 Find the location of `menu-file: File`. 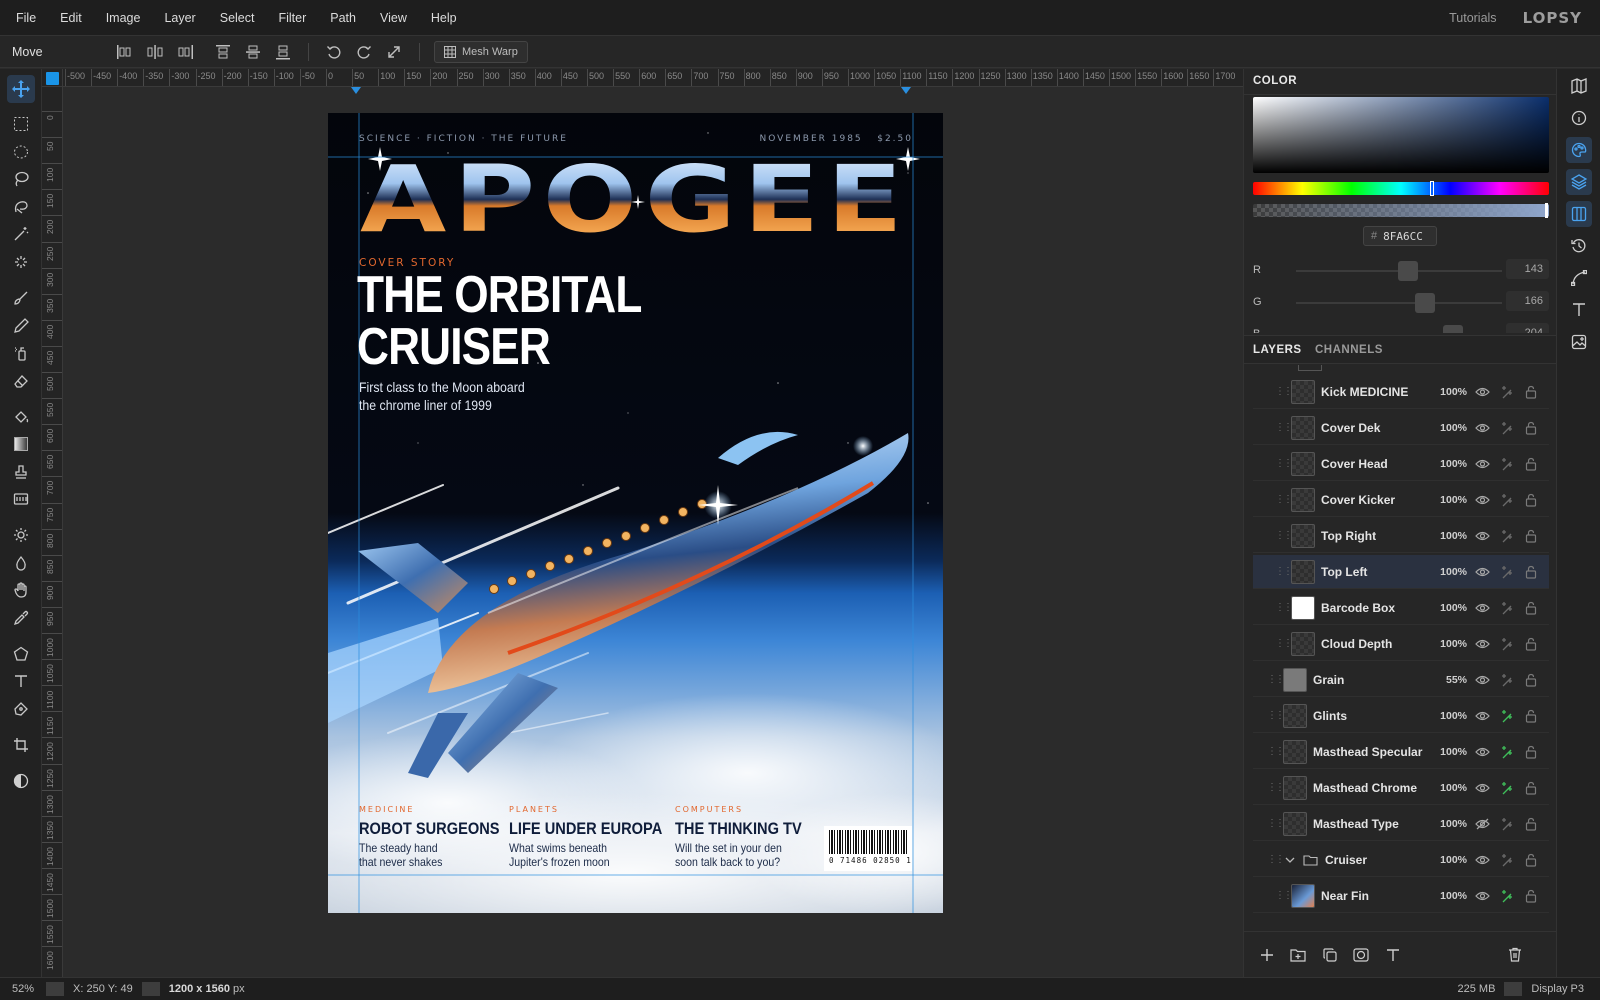

menu-file: File is located at coordinates (24, 18).